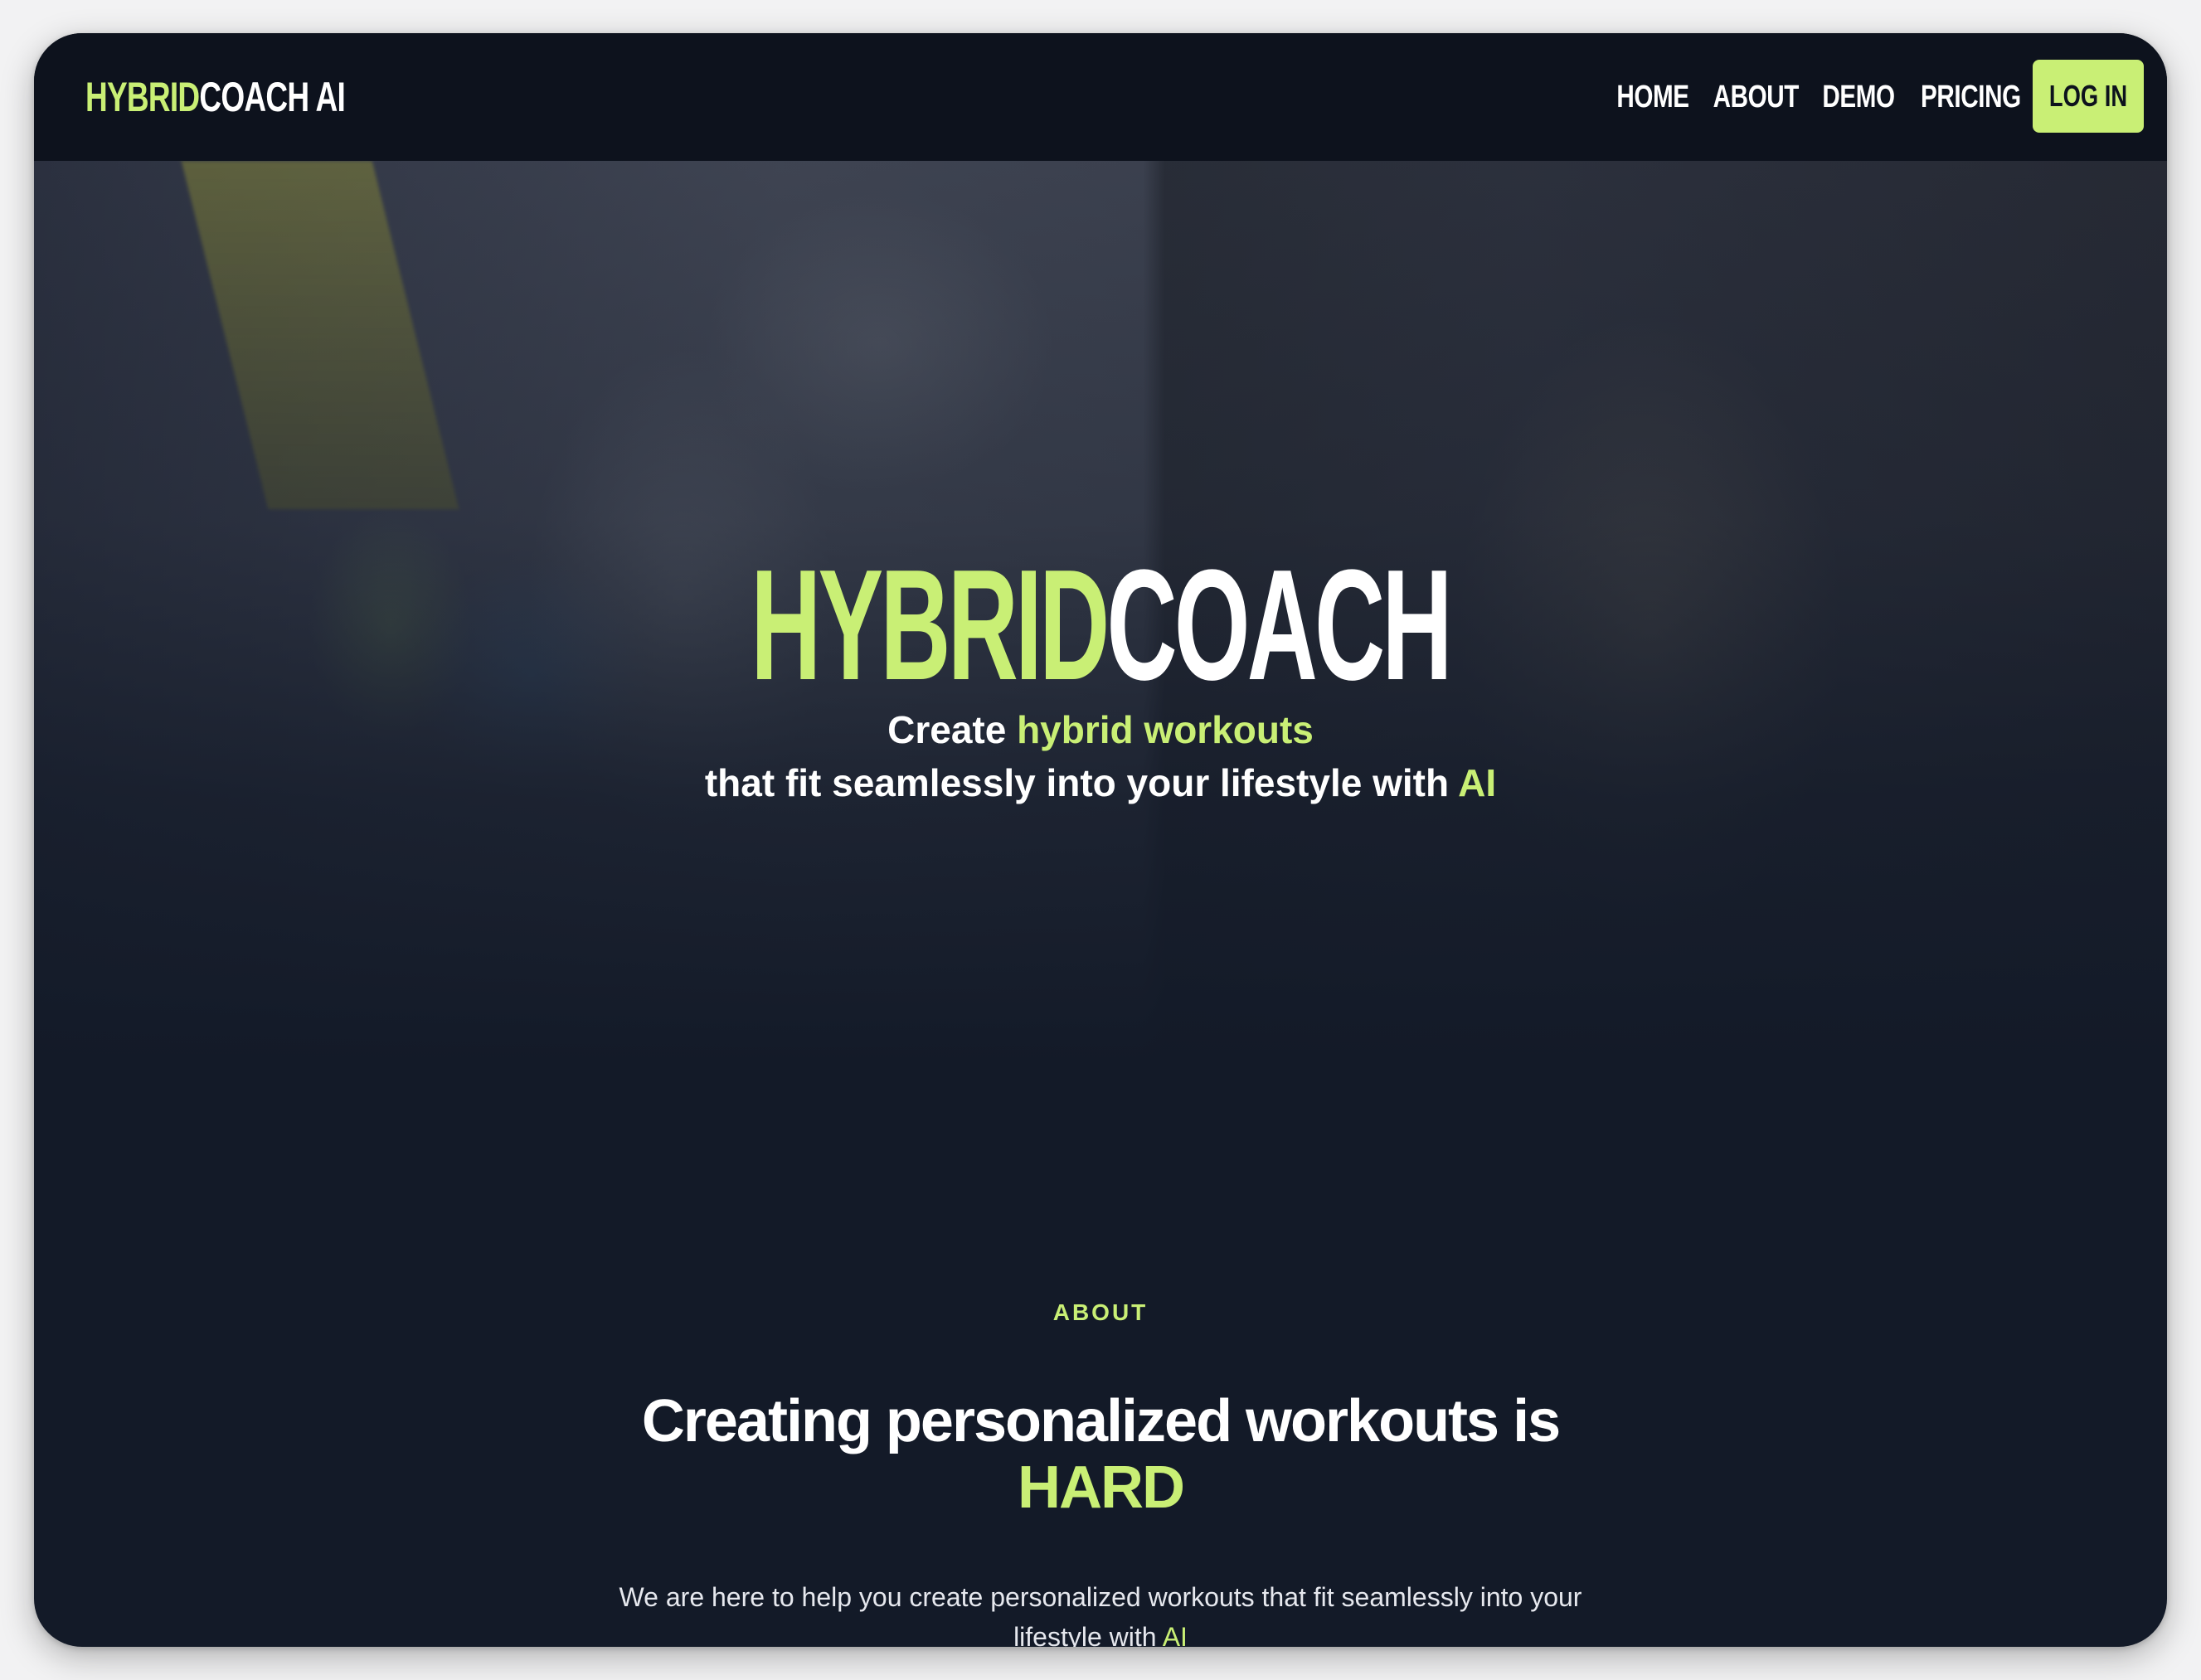  Describe the element at coordinates (1280, 625) in the screenshot. I see `hero-title-rest: COACH` at that location.